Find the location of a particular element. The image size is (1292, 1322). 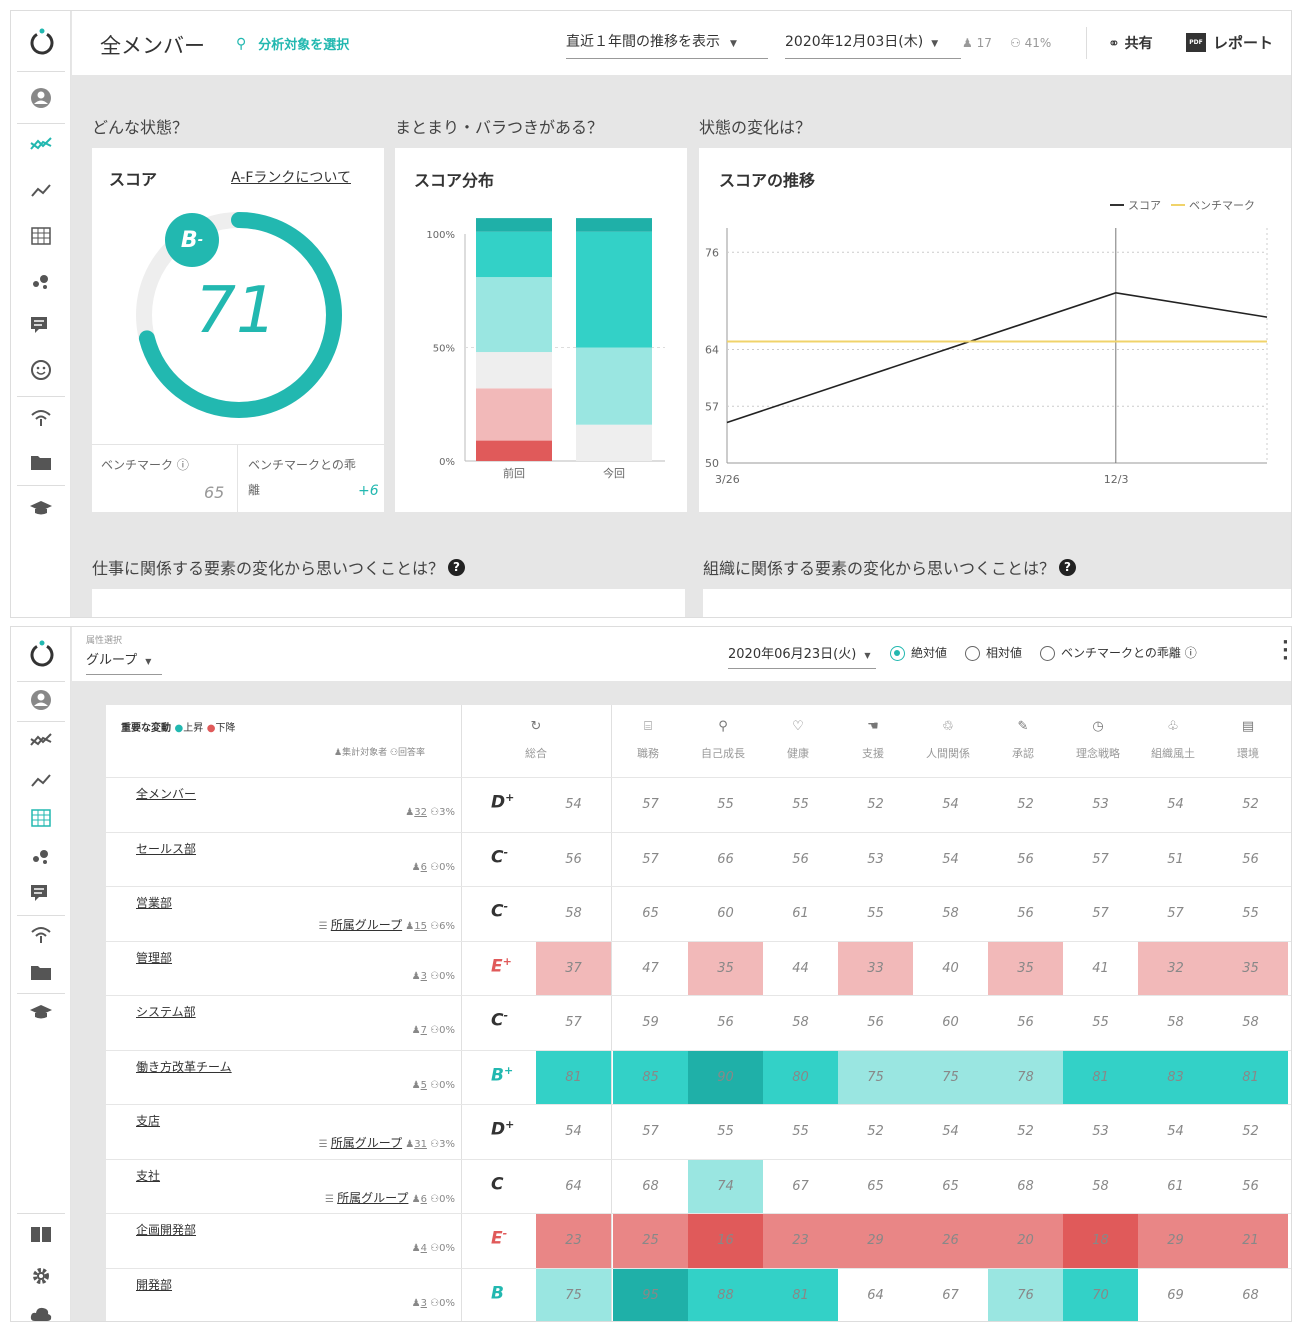

column-header: 自己成長 is located at coordinates (723, 753).